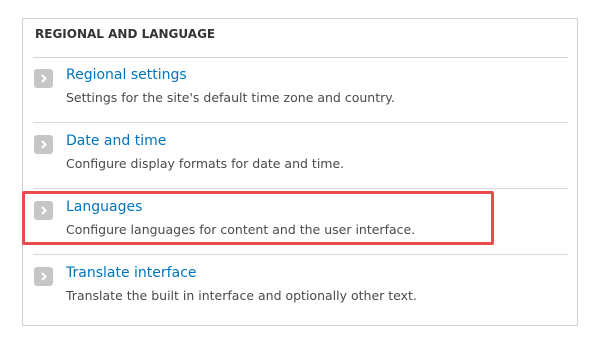 The image size is (600, 348). What do you see at coordinates (104, 207) in the screenshot?
I see `languages-link: Languages` at bounding box center [104, 207].